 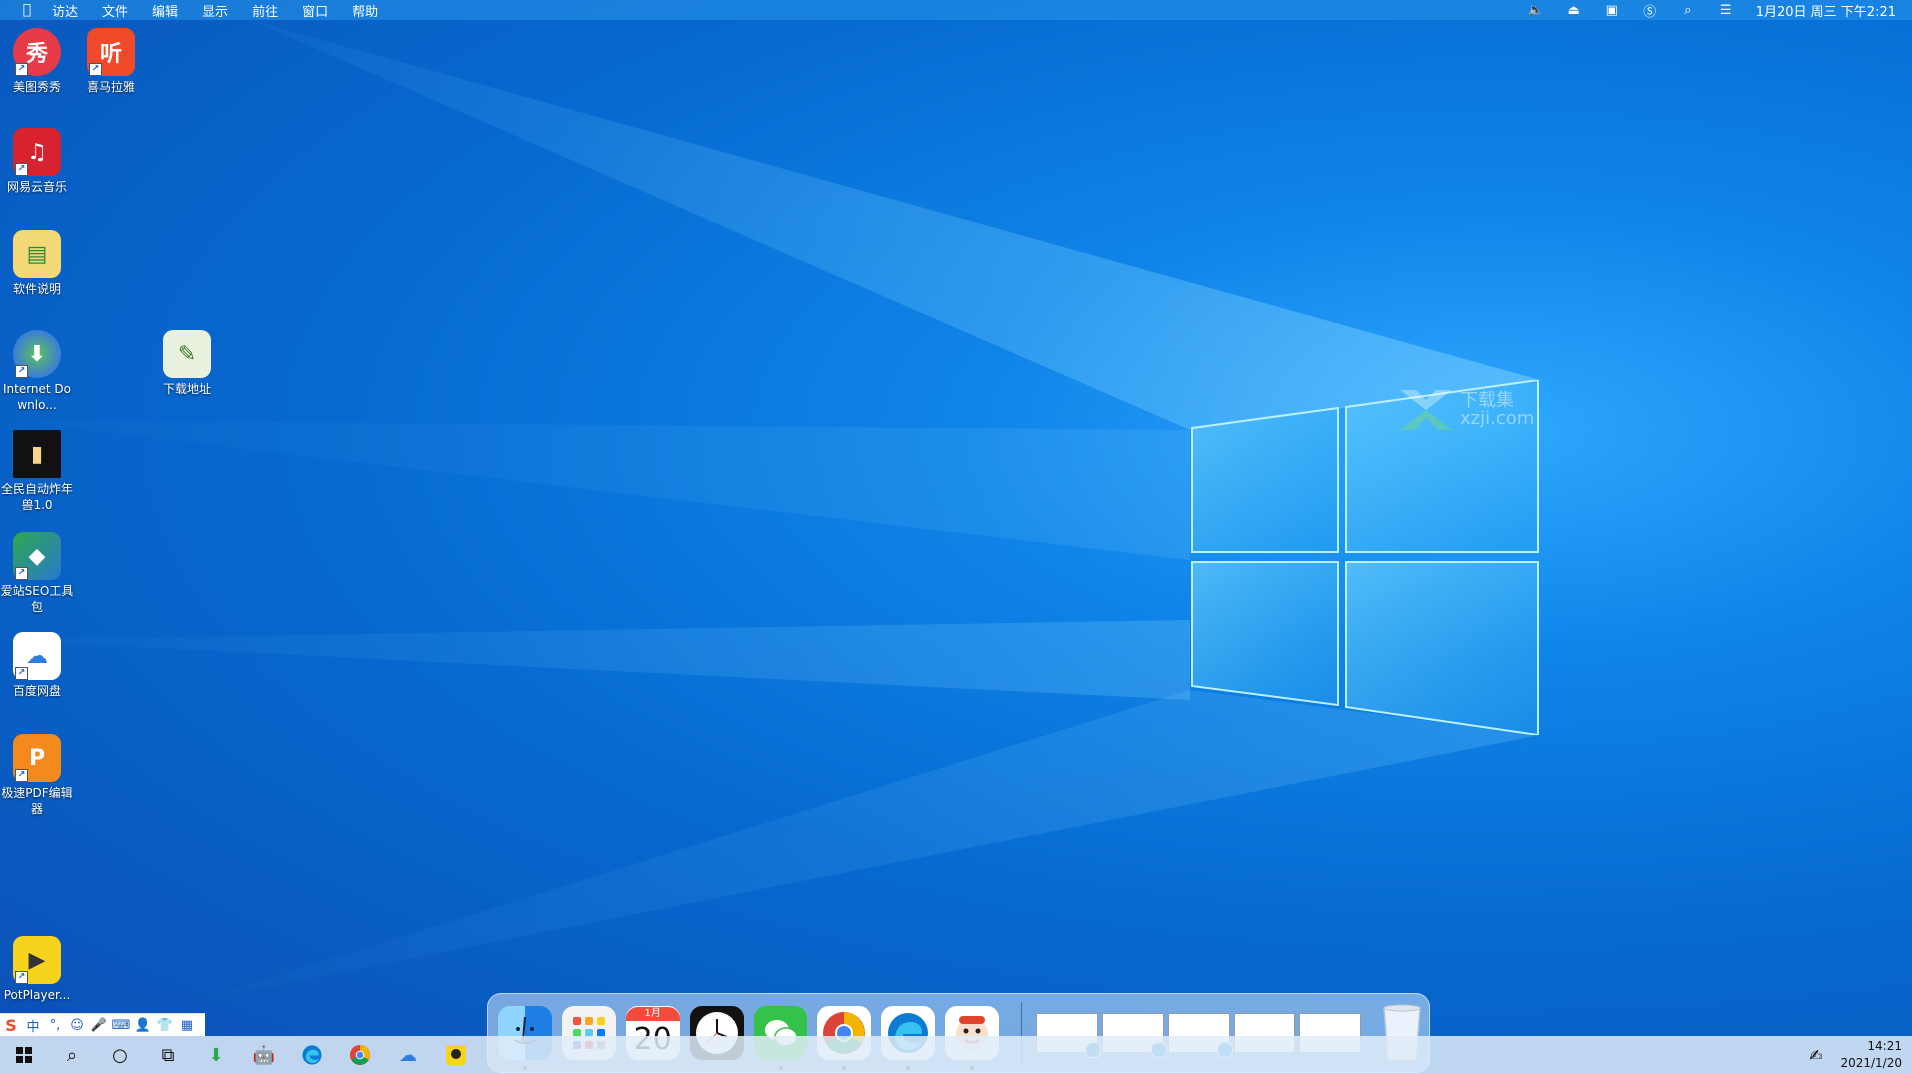 What do you see at coordinates (312, 1055) in the screenshot?
I see `edge-icon` at bounding box center [312, 1055].